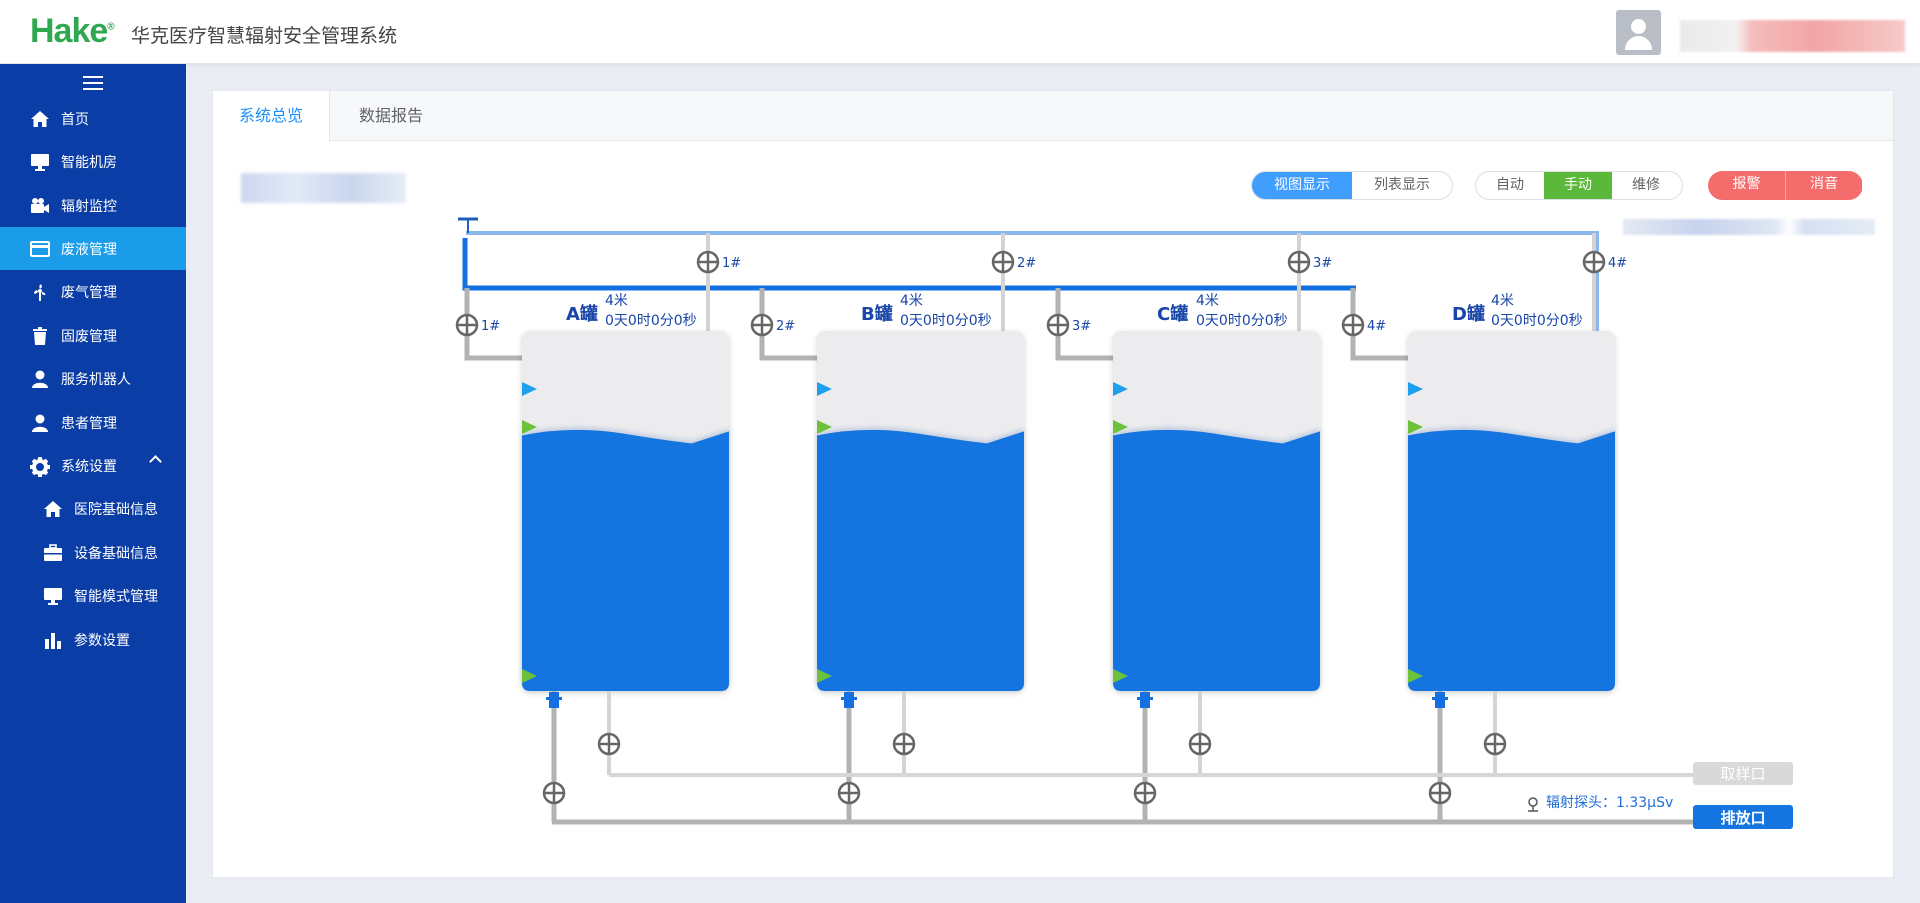  What do you see at coordinates (93, 84) in the screenshot?
I see `menu-collapse-icon` at bounding box center [93, 84].